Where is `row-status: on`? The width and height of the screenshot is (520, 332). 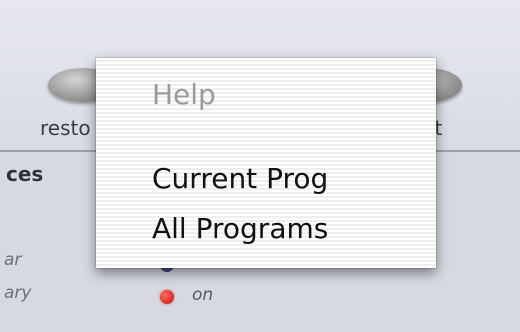
row-status: on is located at coordinates (203, 295).